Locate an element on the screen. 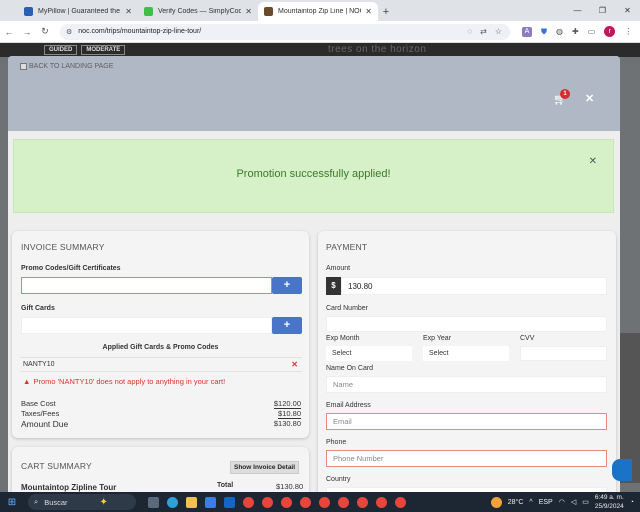  warning-icon: ▲ is located at coordinates (27, 381).